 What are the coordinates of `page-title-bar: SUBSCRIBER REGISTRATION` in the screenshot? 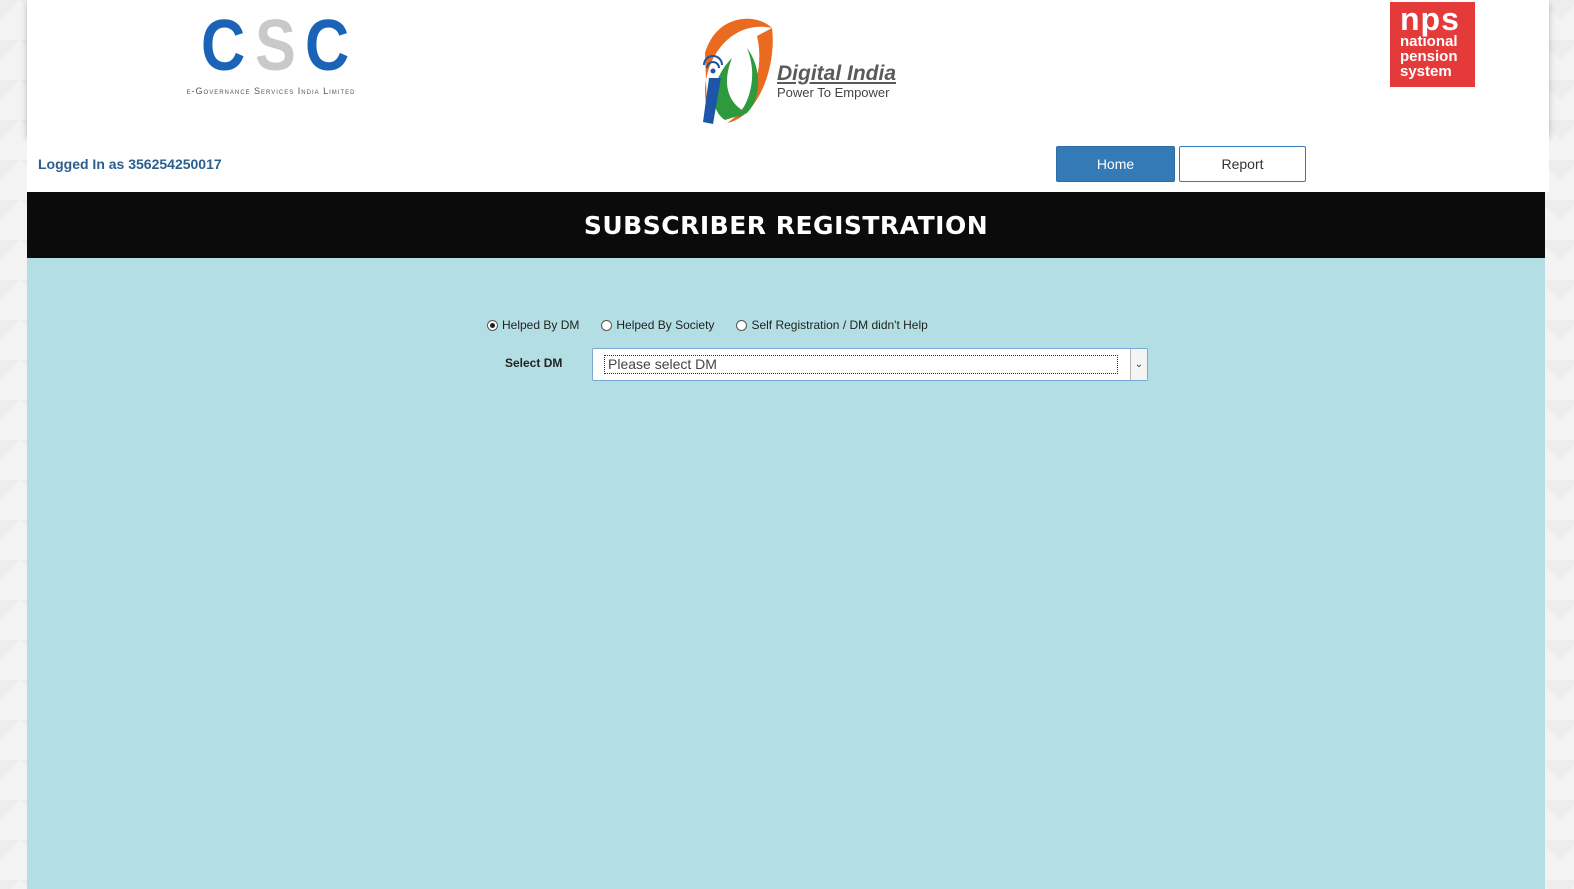 It's located at (786, 225).